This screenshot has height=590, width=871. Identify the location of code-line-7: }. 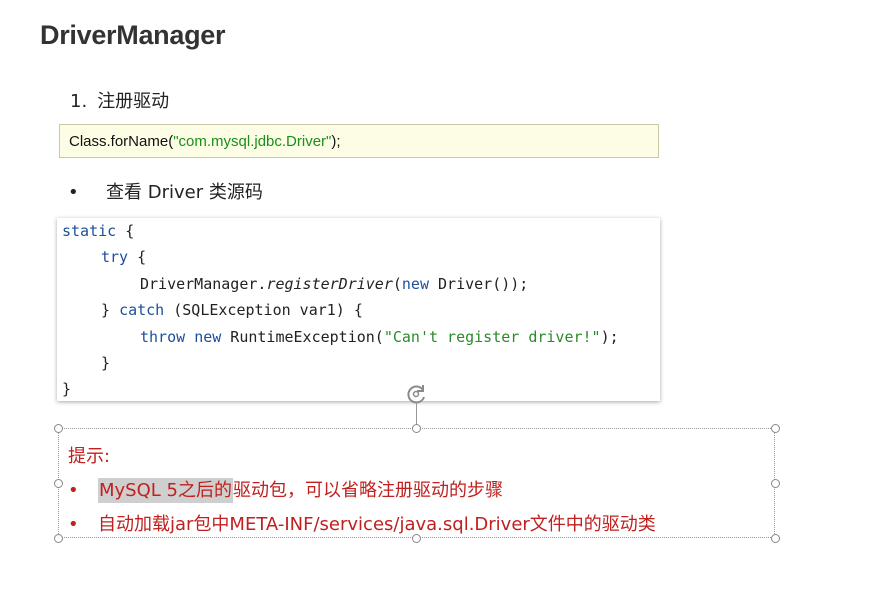
(66, 389).